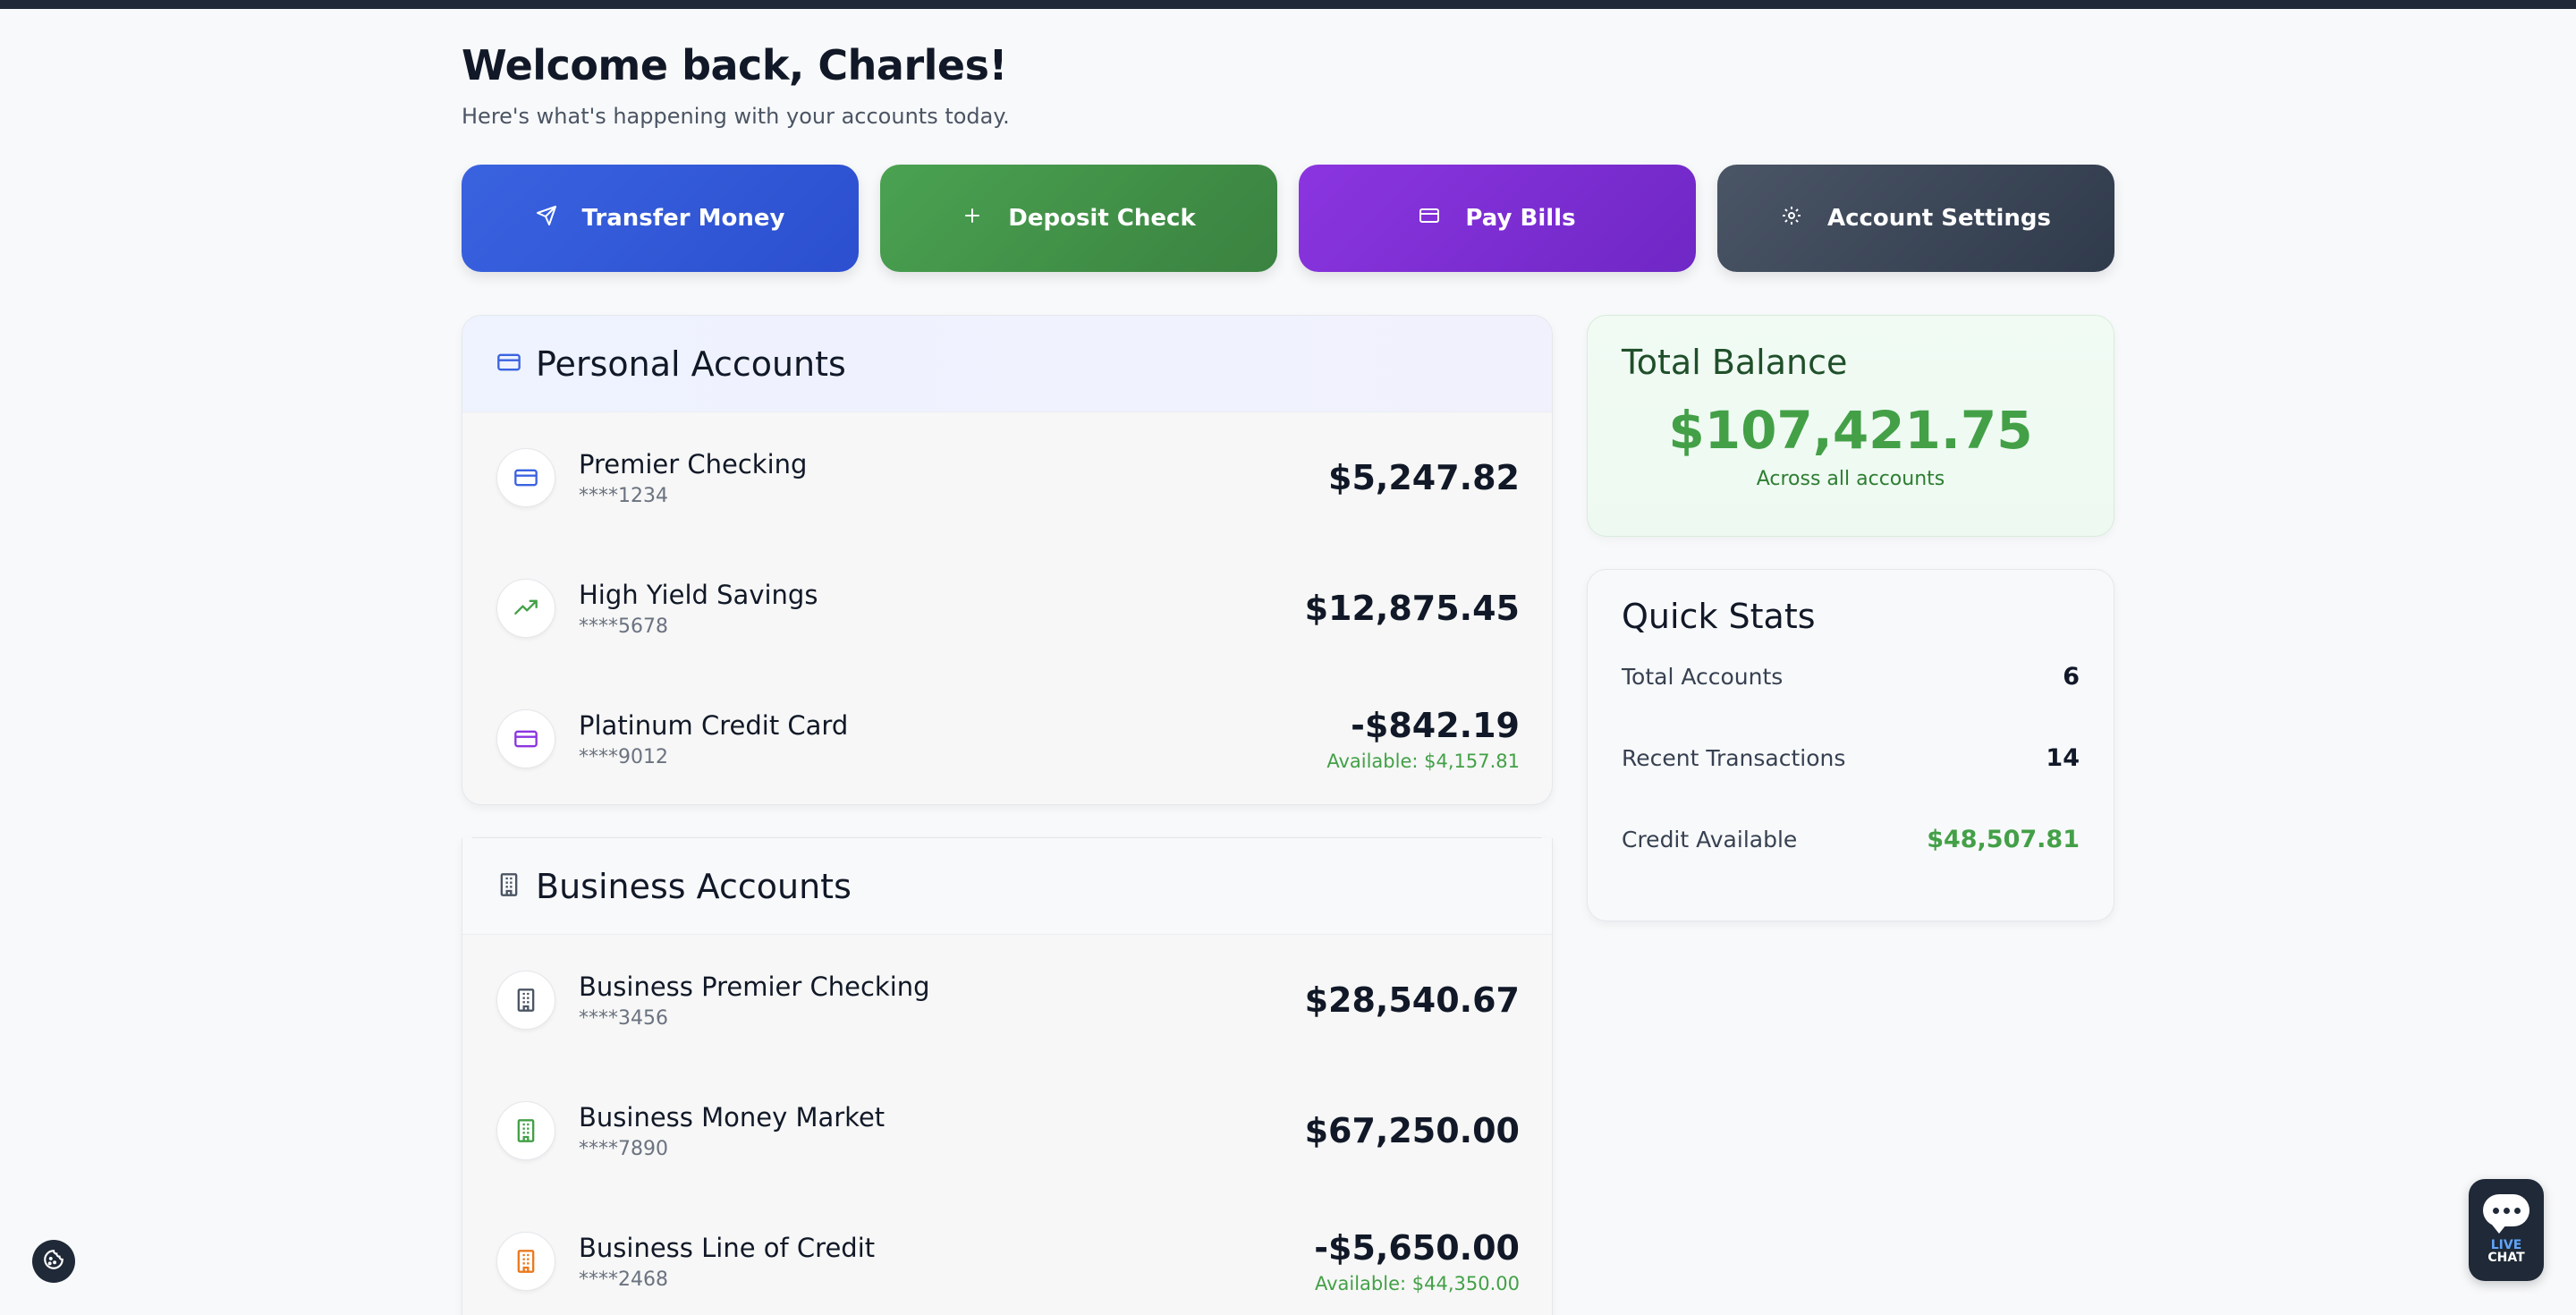 The width and height of the screenshot is (2576, 1315). I want to click on total-balance-amount: $107,421.75, so click(1850, 430).